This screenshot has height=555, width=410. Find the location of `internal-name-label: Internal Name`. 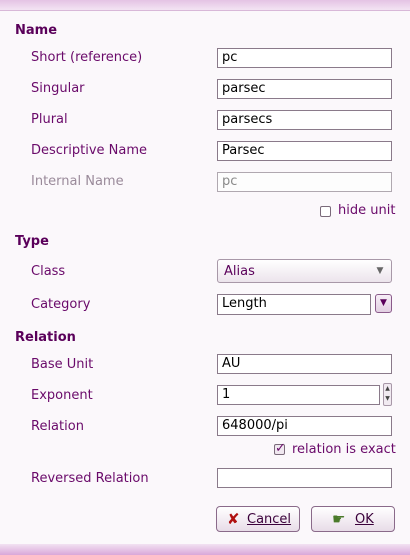

internal-name-label: Internal Name is located at coordinates (77, 181).